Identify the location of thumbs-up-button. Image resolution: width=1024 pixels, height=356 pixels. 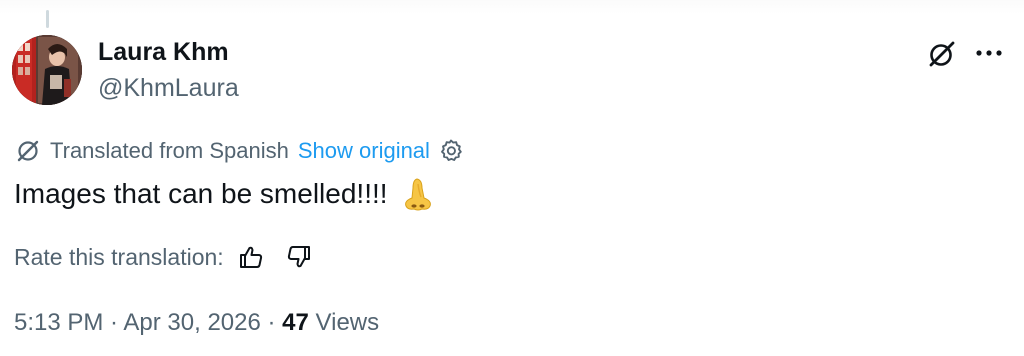
(251, 257).